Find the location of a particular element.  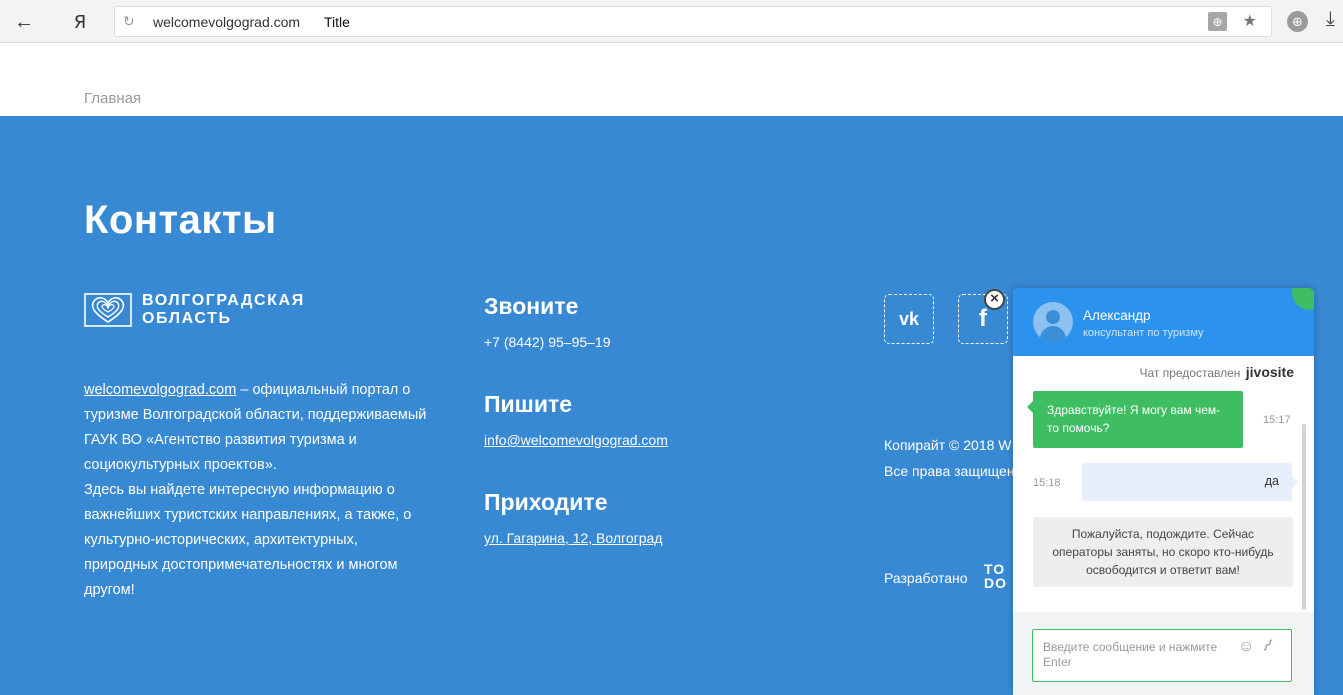

copyright: Копирайт © 2018 W Все права защищены is located at coordinates (949, 458).